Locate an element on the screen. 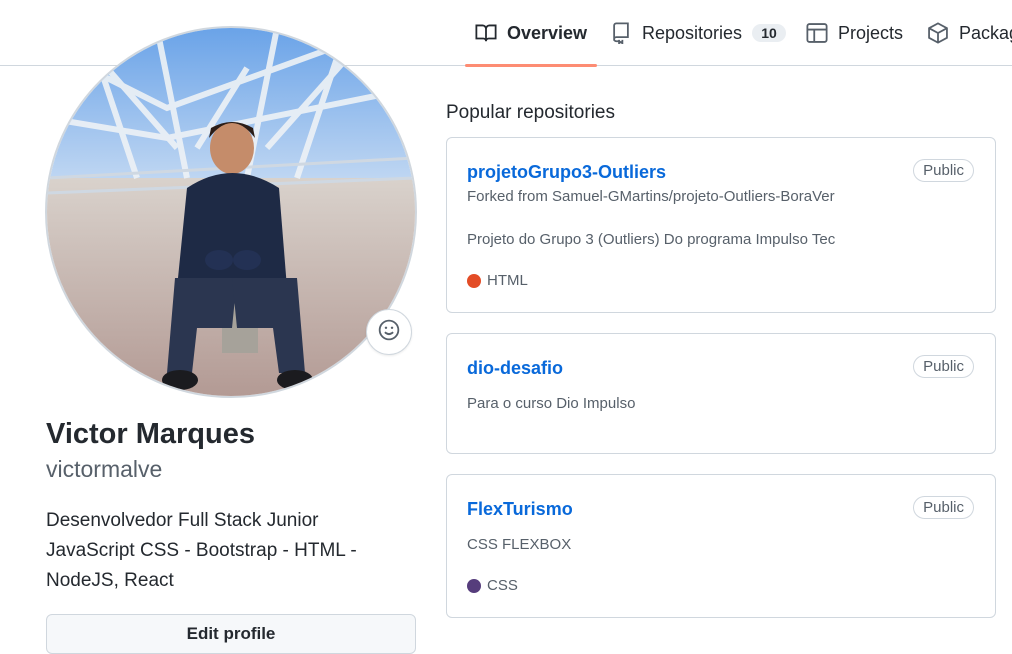 This screenshot has height=654, width=1012. table-icon is located at coordinates (817, 33).